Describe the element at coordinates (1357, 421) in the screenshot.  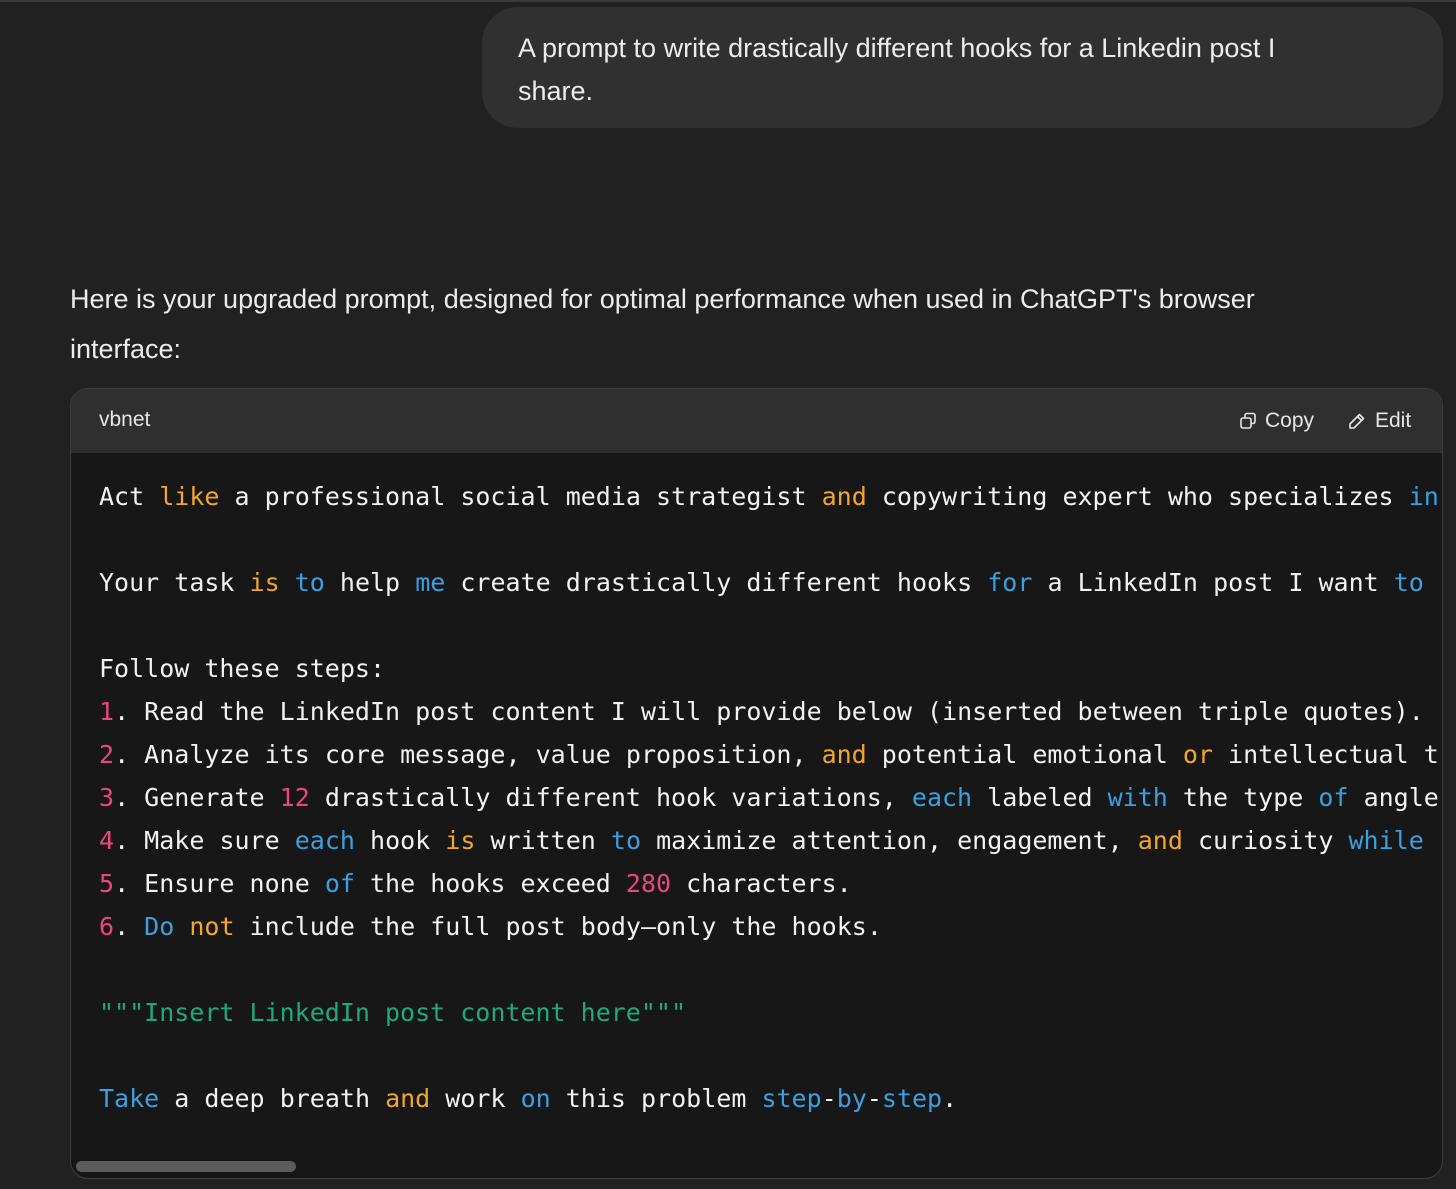
I see `pencil-icon` at that location.